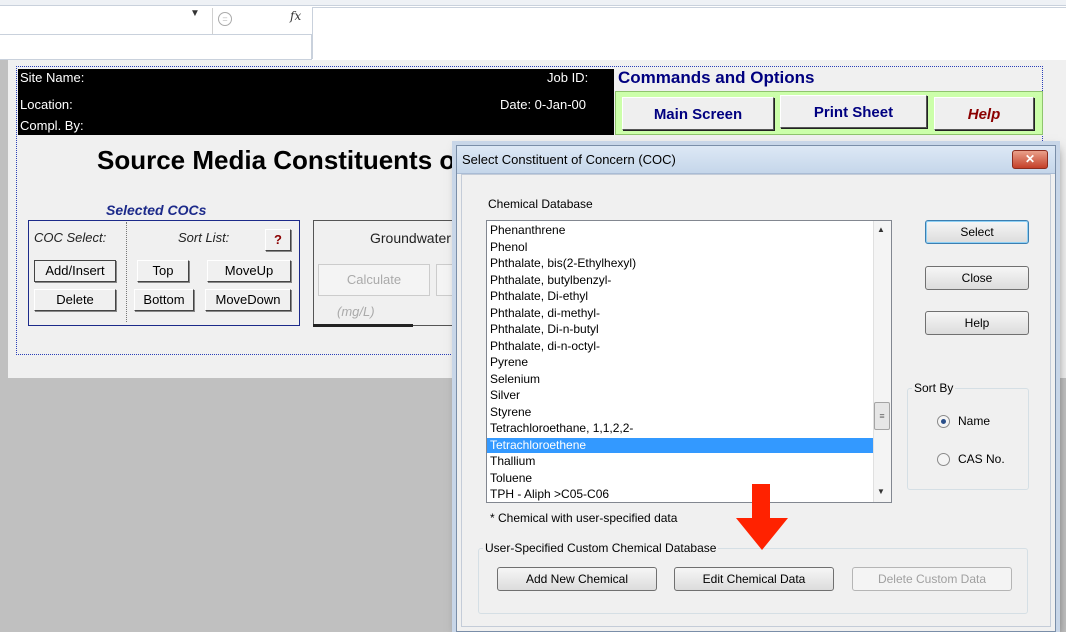  Describe the element at coordinates (156, 47) in the screenshot. I see `formula-bar-lower` at that location.